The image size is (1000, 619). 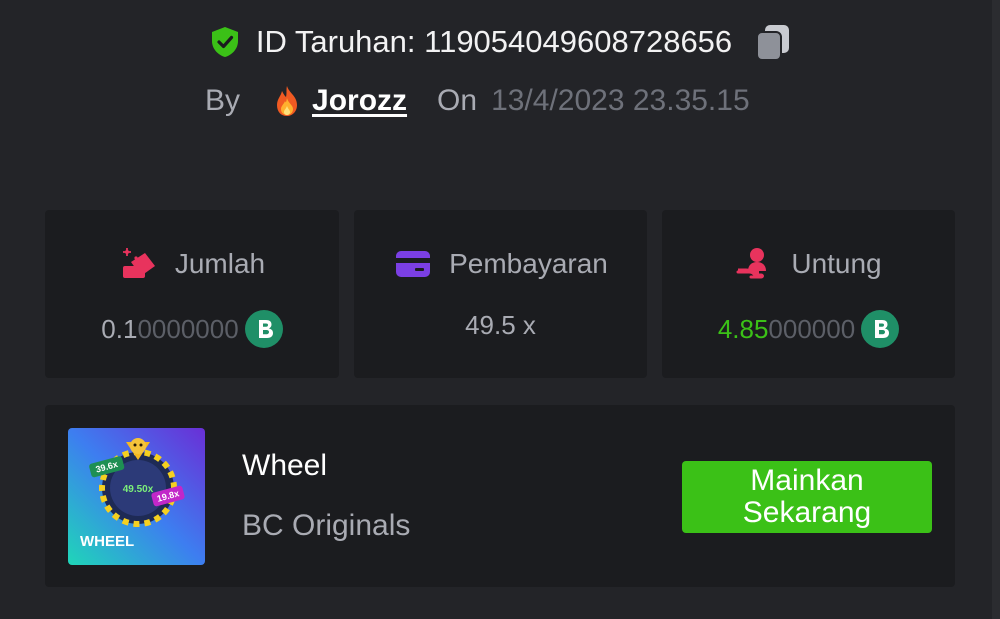 What do you see at coordinates (808, 294) in the screenshot?
I see `stat-card-profit: Untung 4.85000000` at bounding box center [808, 294].